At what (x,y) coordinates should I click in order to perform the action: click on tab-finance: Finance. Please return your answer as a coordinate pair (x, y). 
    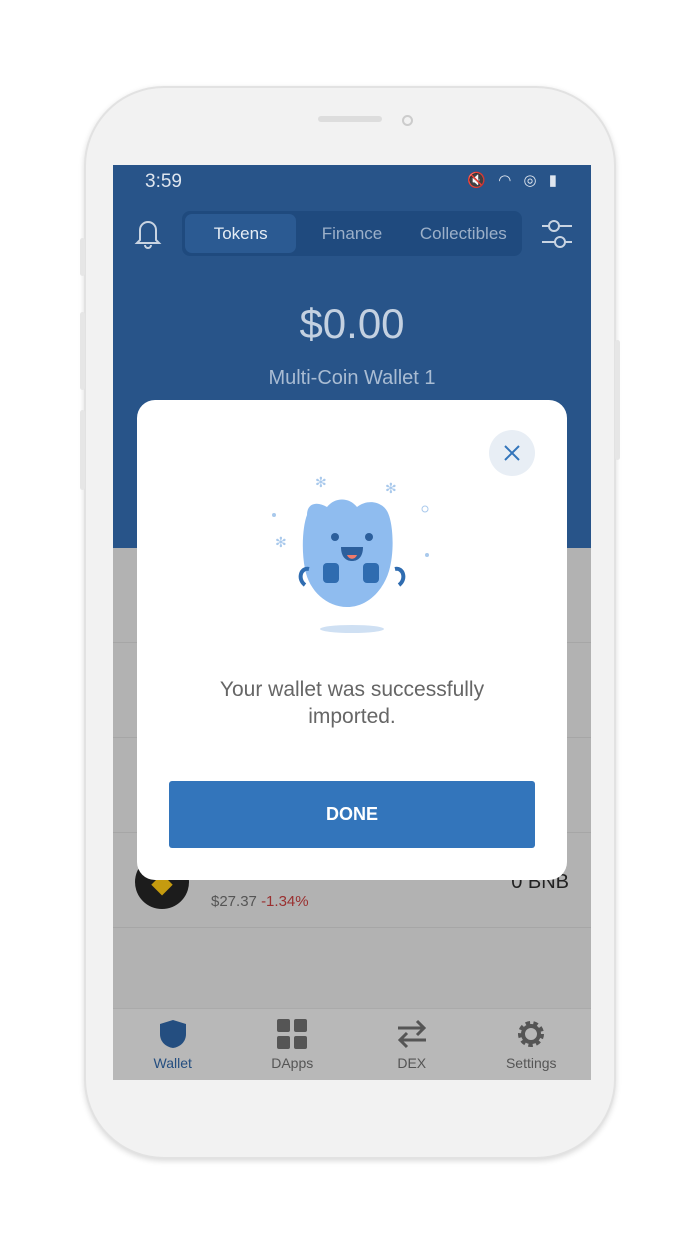
    Looking at the image, I should click on (351, 233).